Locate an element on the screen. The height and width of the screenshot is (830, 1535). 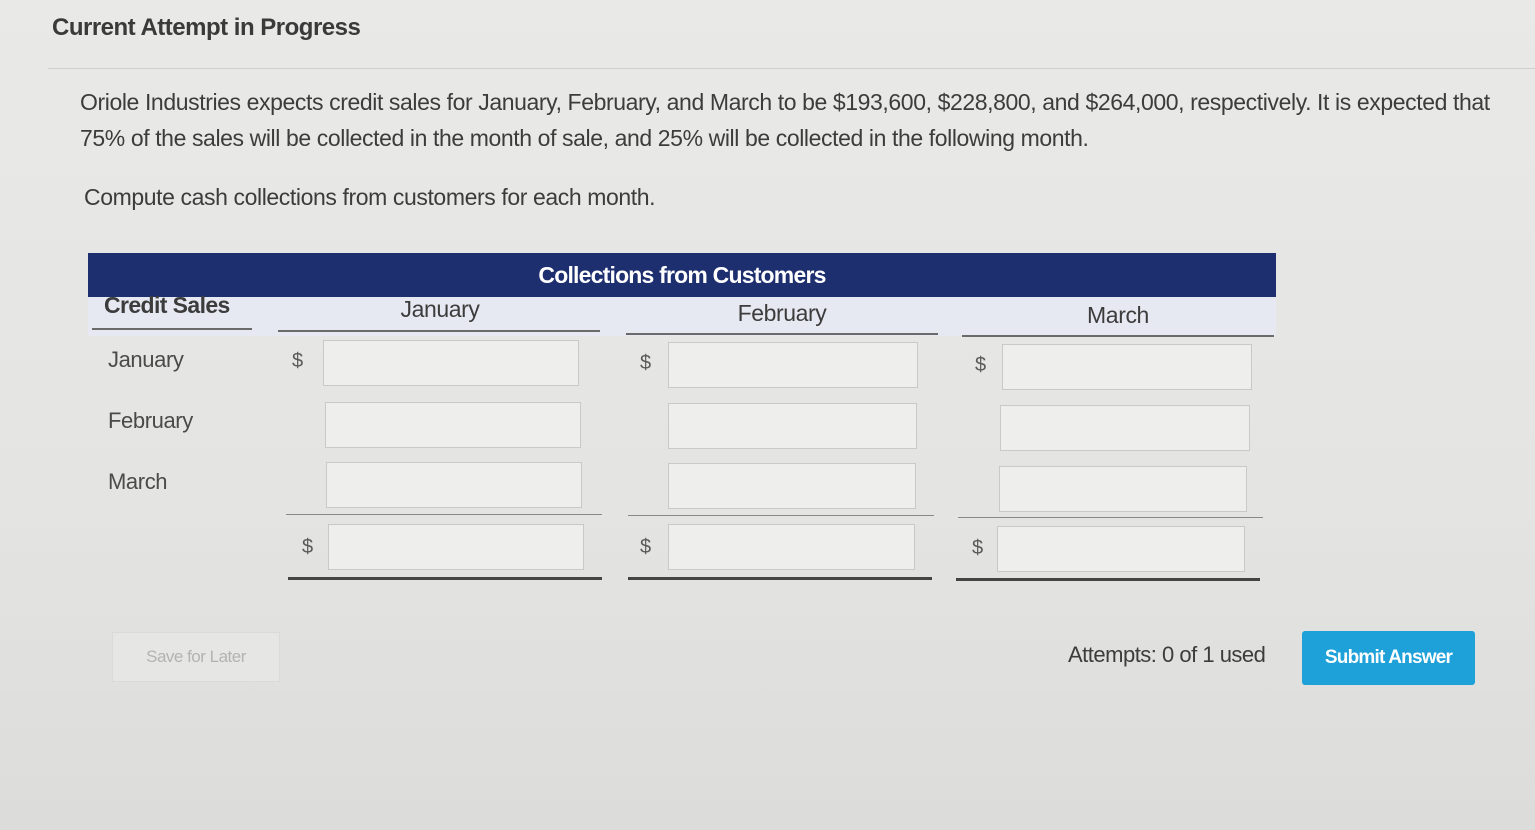
total-mar-collection-input is located at coordinates (1121, 549).